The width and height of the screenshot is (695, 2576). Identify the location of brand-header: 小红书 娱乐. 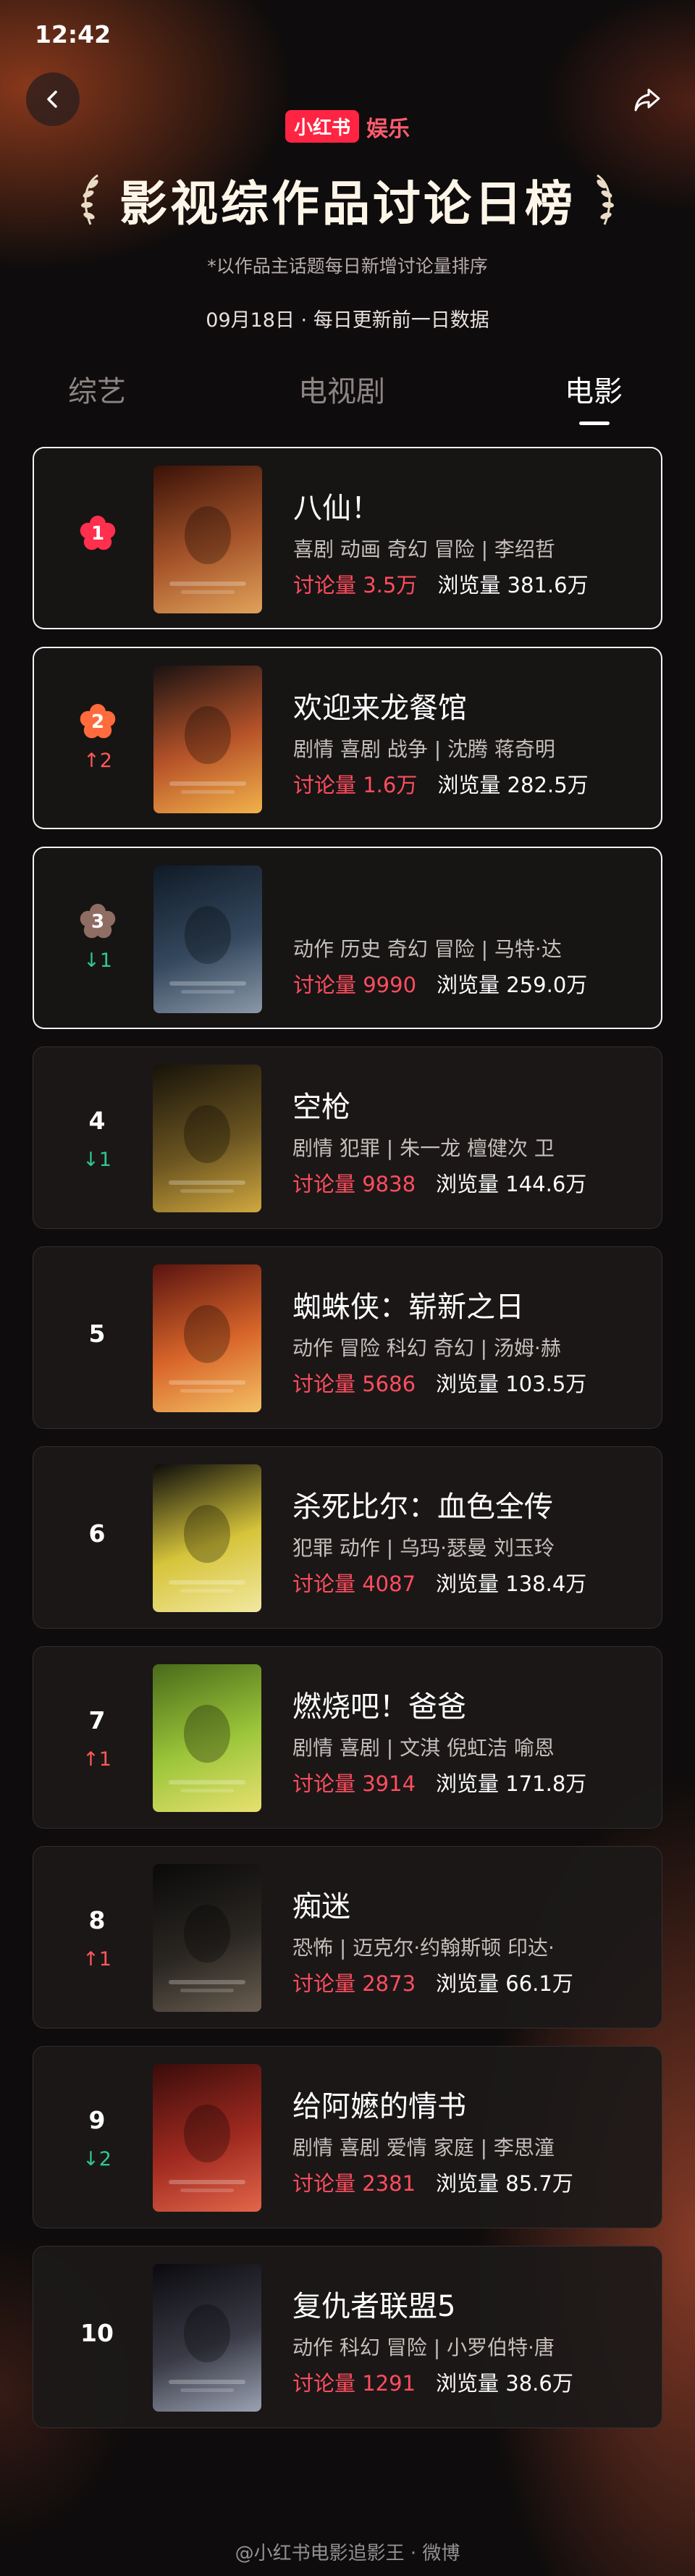
(347, 126).